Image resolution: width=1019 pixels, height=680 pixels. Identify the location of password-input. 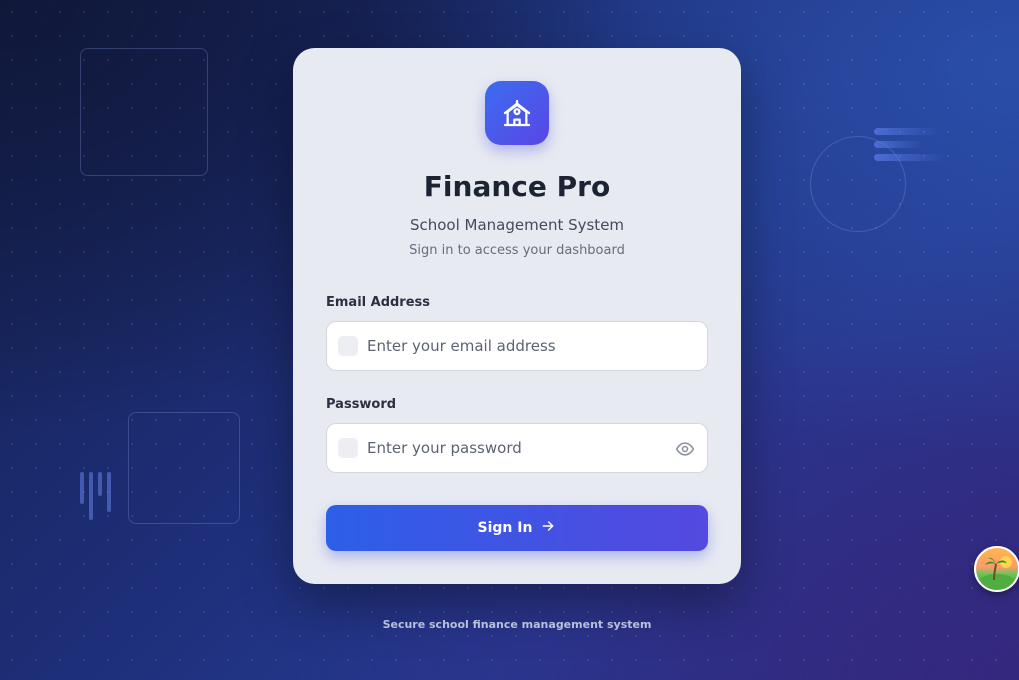
(517, 448).